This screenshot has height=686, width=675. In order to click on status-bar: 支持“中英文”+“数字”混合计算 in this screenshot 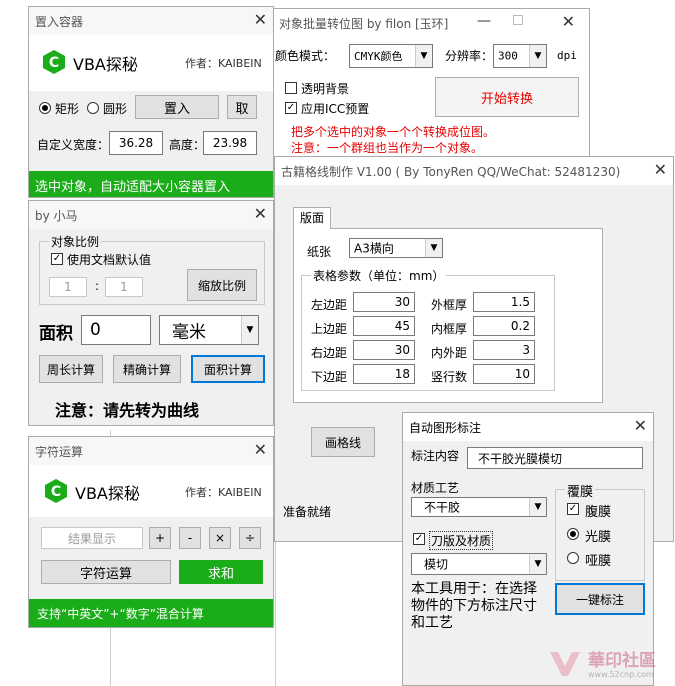, I will do `click(151, 613)`.